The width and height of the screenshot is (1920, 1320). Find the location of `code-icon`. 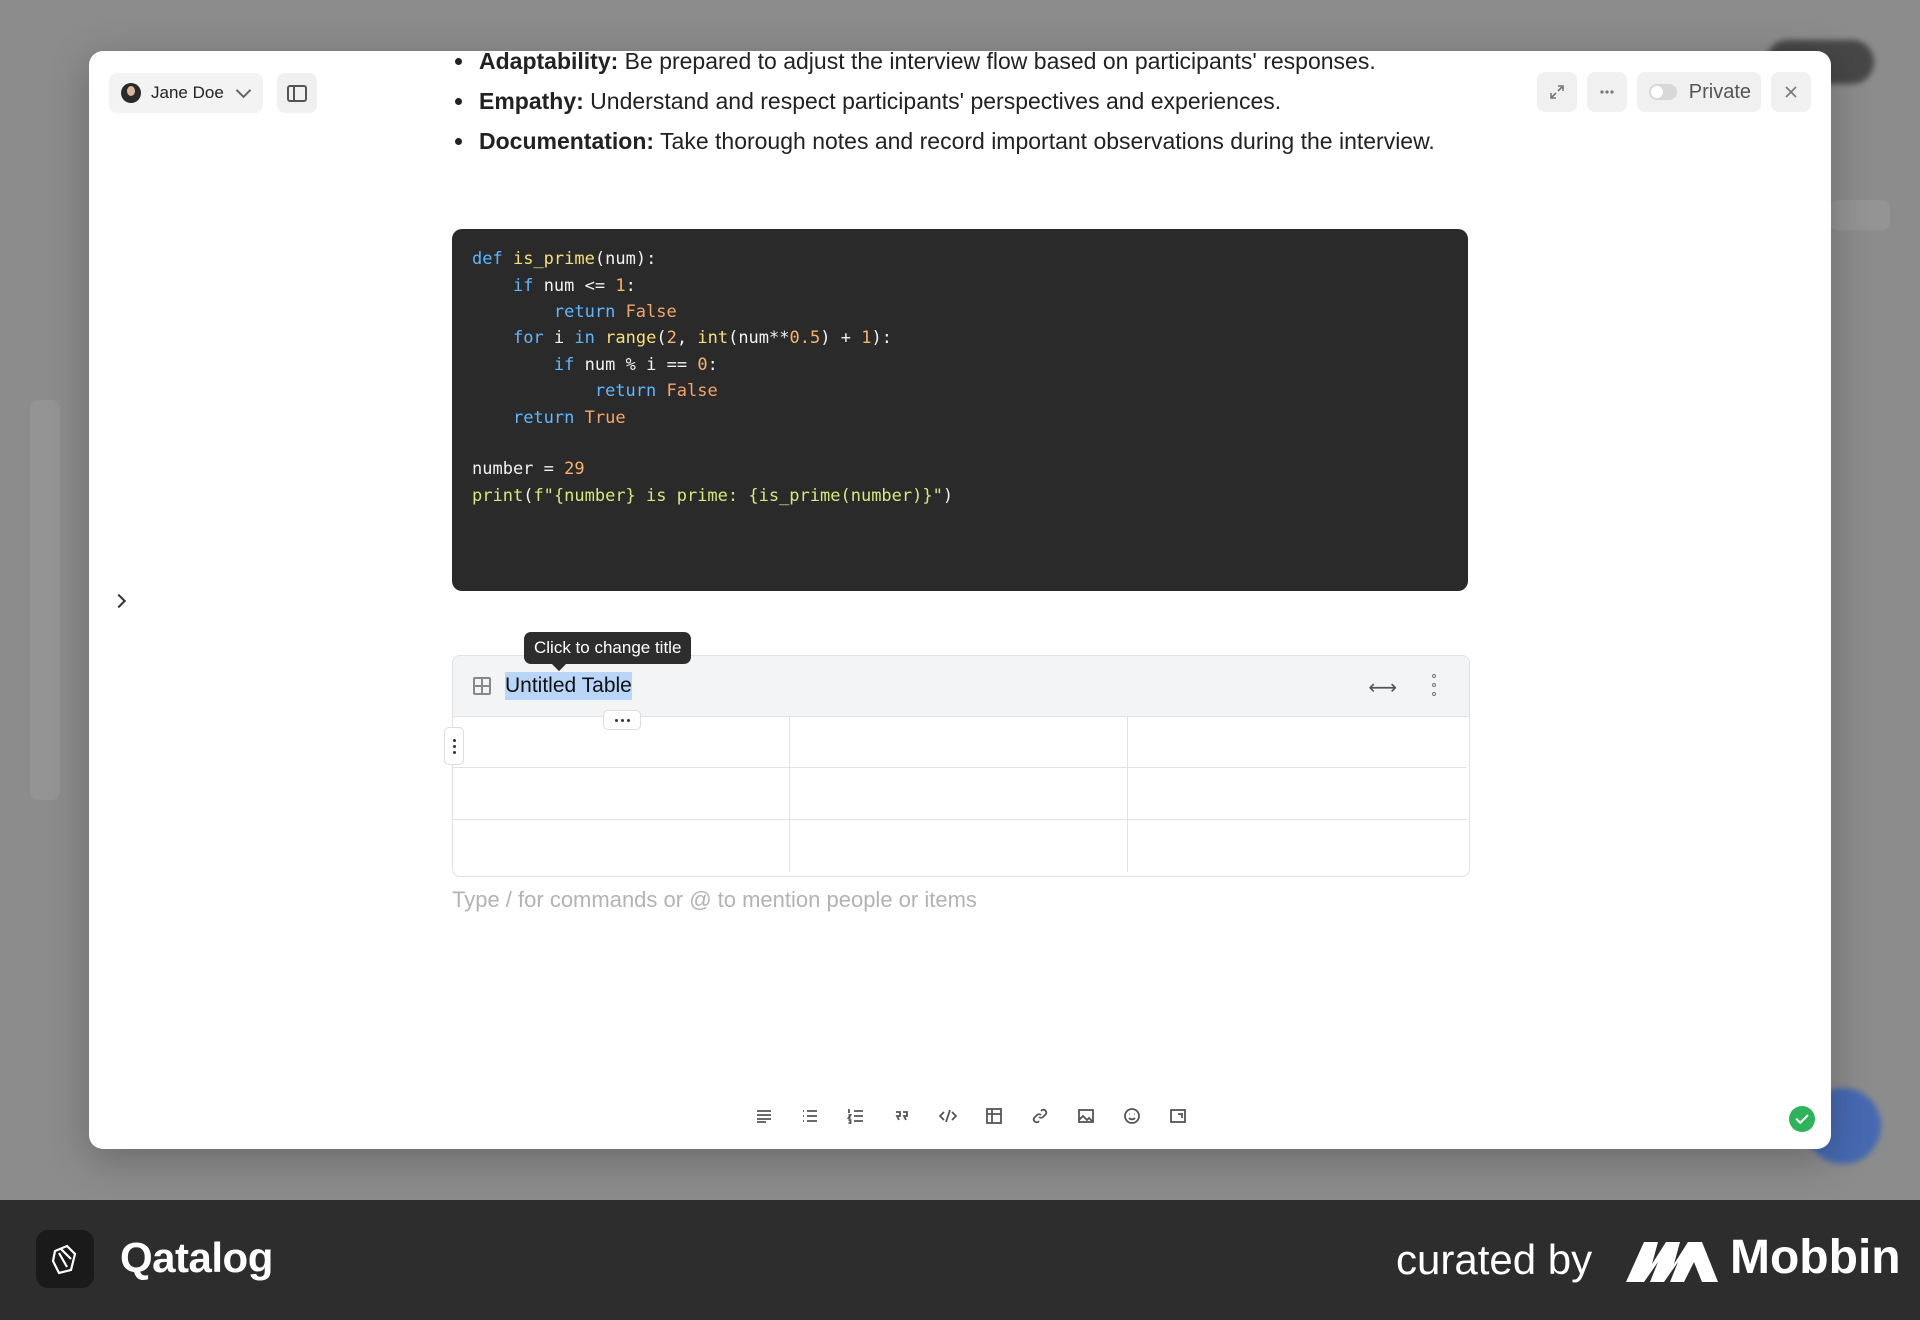

code-icon is located at coordinates (948, 1116).